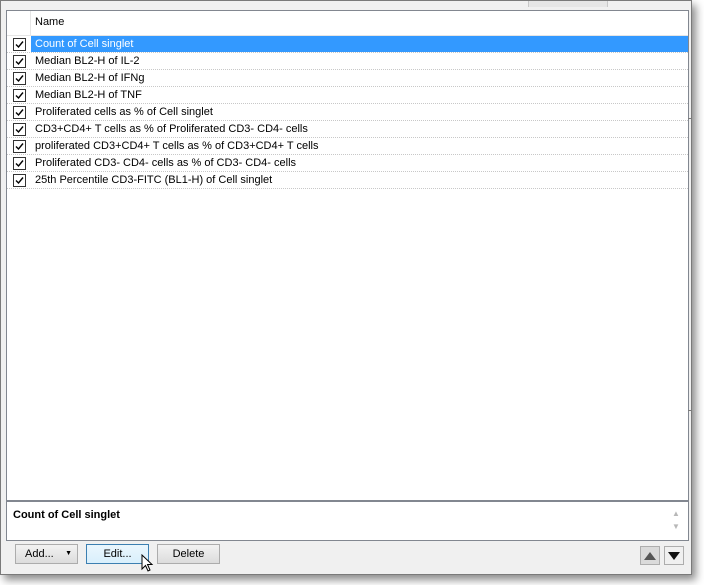  I want to click on list-item: Median BL2-H of IL-2, so click(347, 61).